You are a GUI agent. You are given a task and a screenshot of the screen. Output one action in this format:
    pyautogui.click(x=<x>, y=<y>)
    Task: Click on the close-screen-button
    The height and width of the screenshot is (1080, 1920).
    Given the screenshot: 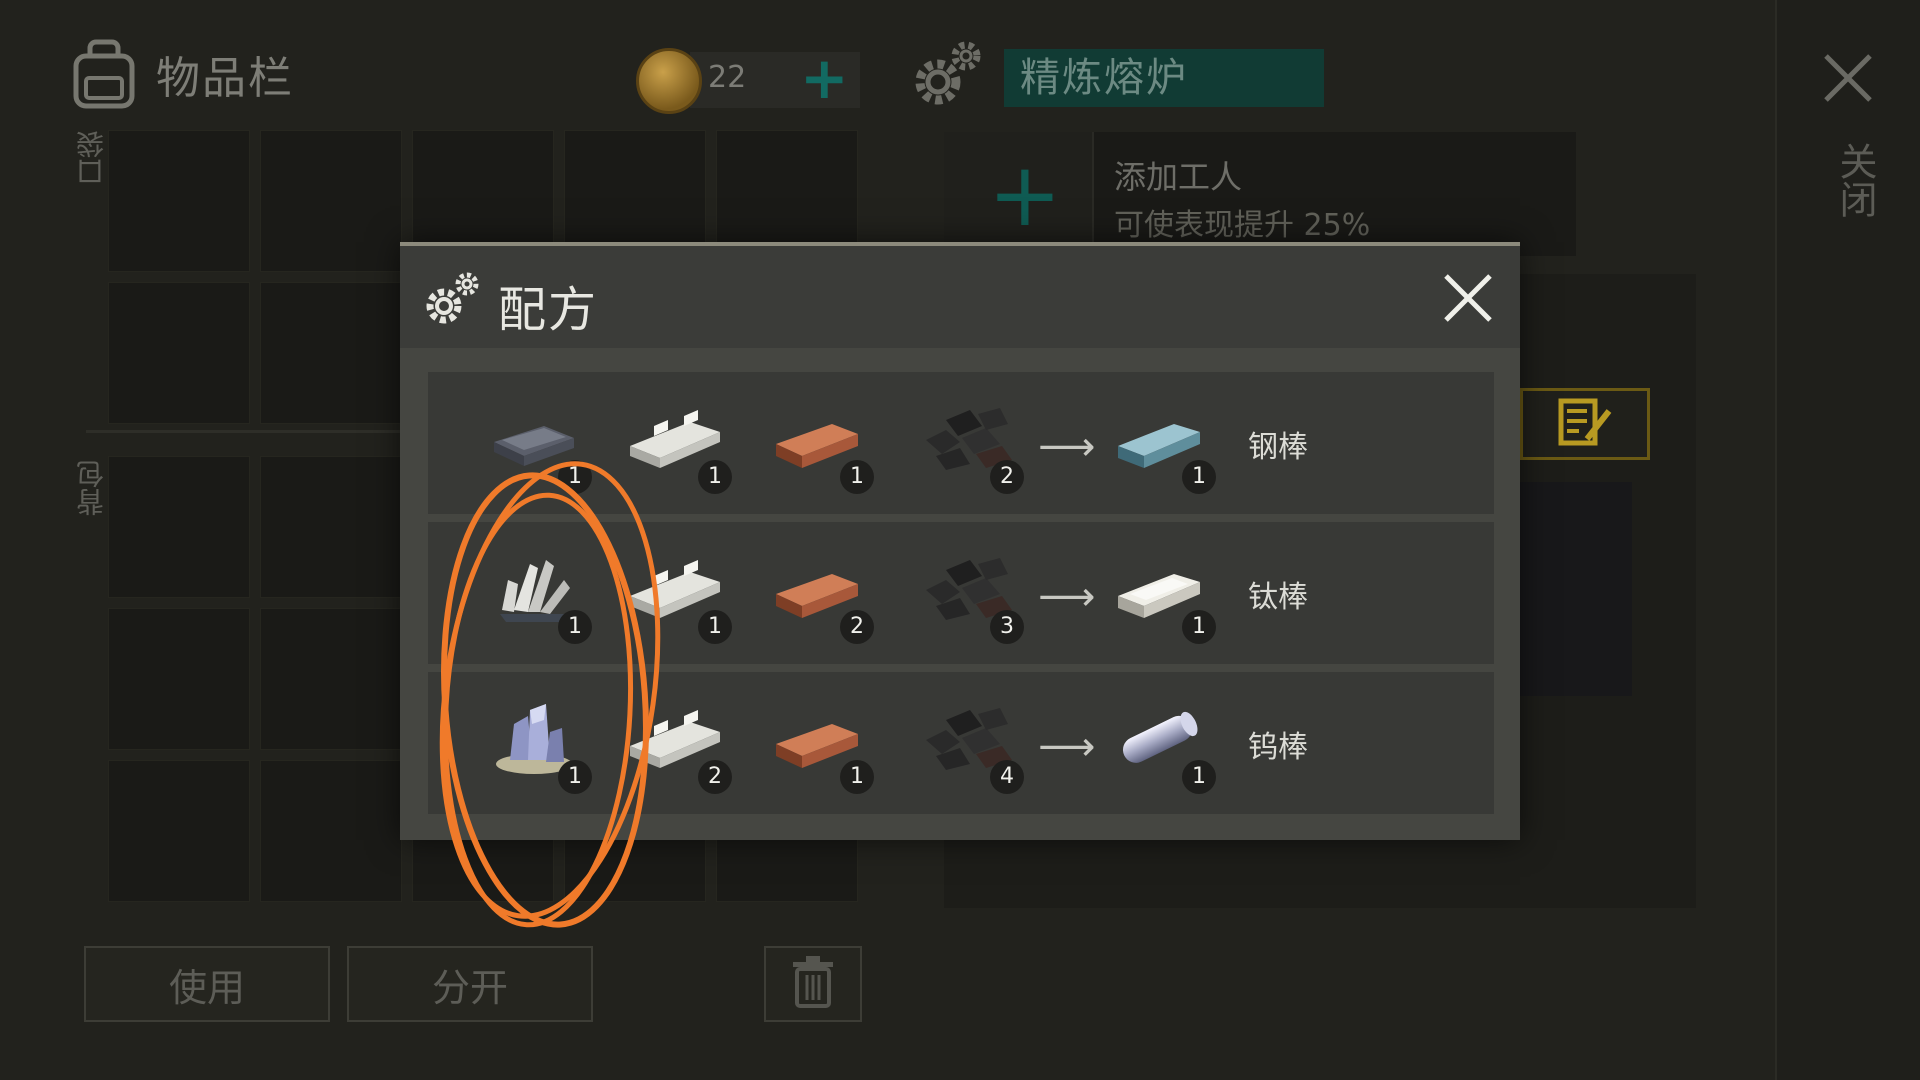 What is the action you would take?
    pyautogui.click(x=1848, y=80)
    